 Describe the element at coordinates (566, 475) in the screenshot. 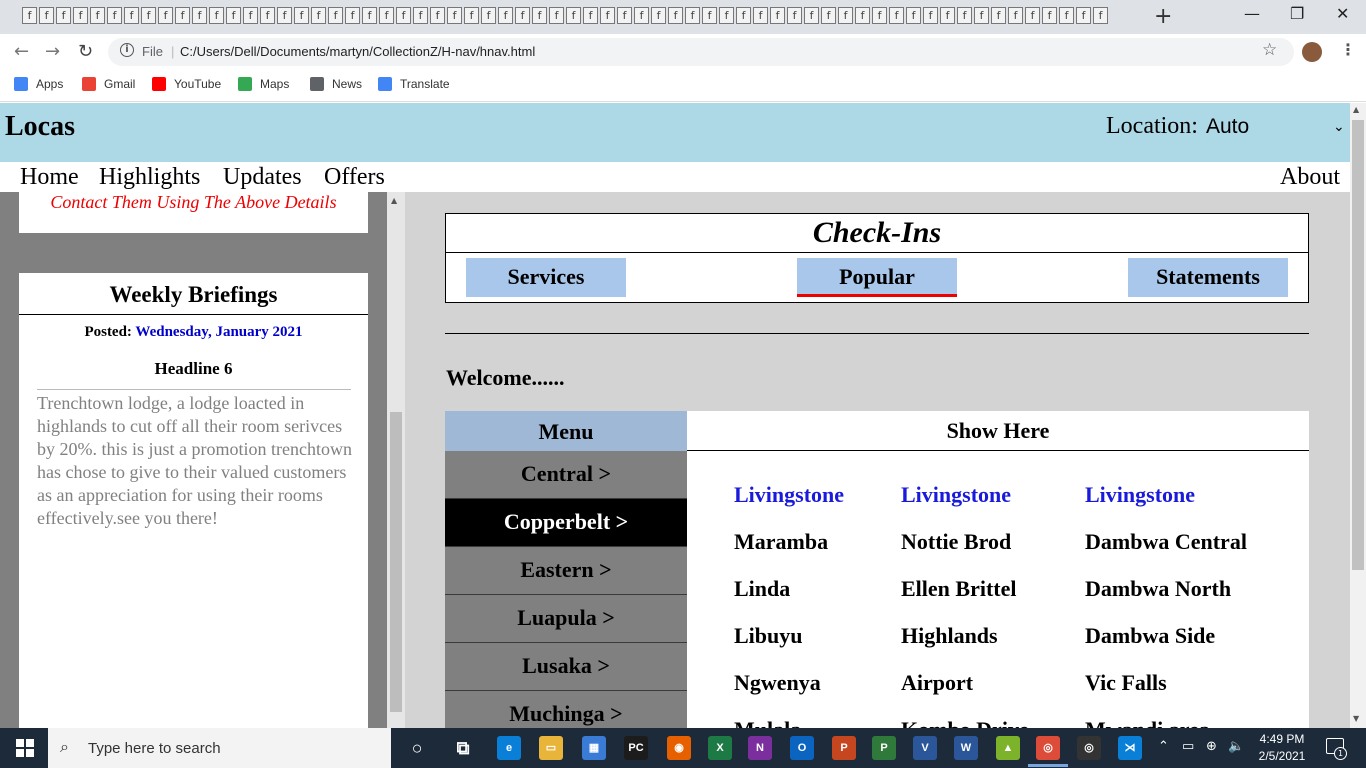

I see `menu-item-central: Central >` at that location.